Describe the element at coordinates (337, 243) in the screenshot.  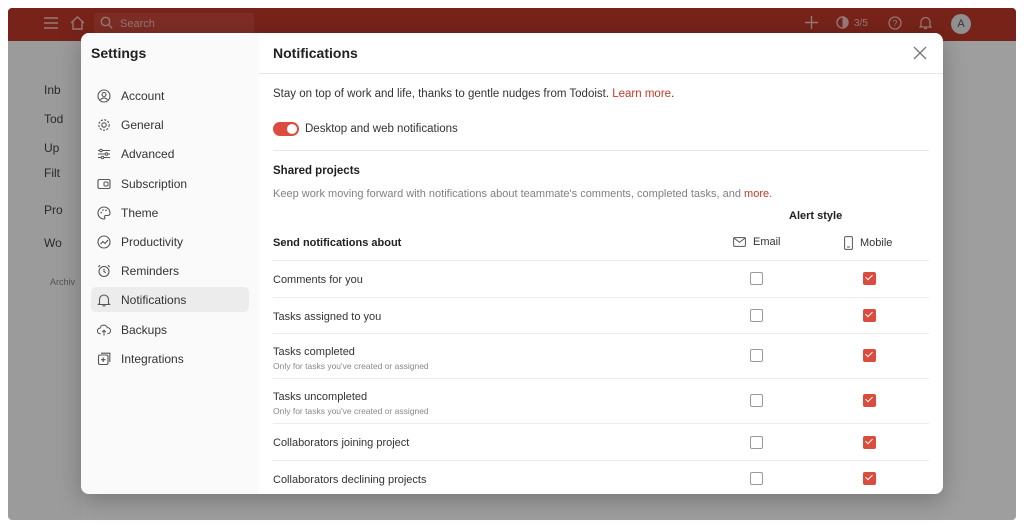
I see `send-about-heading: Send notifications about` at that location.